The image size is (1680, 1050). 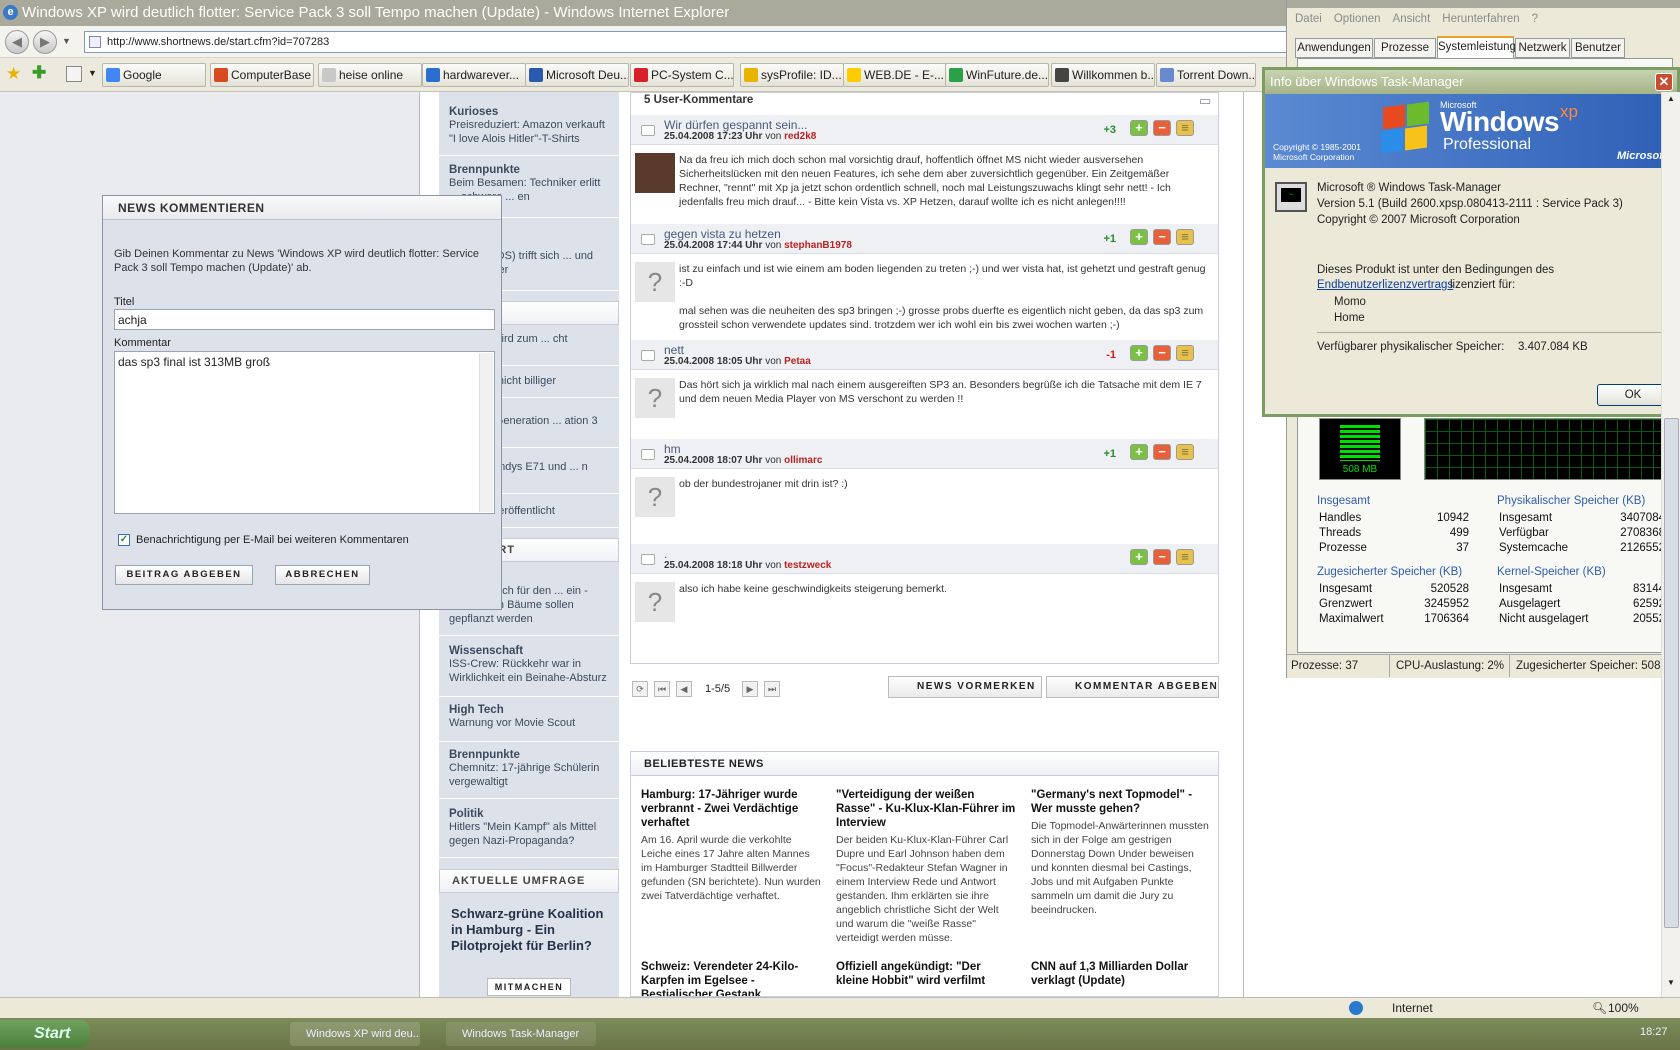 I want to click on user-avatar, so click(x=655, y=173).